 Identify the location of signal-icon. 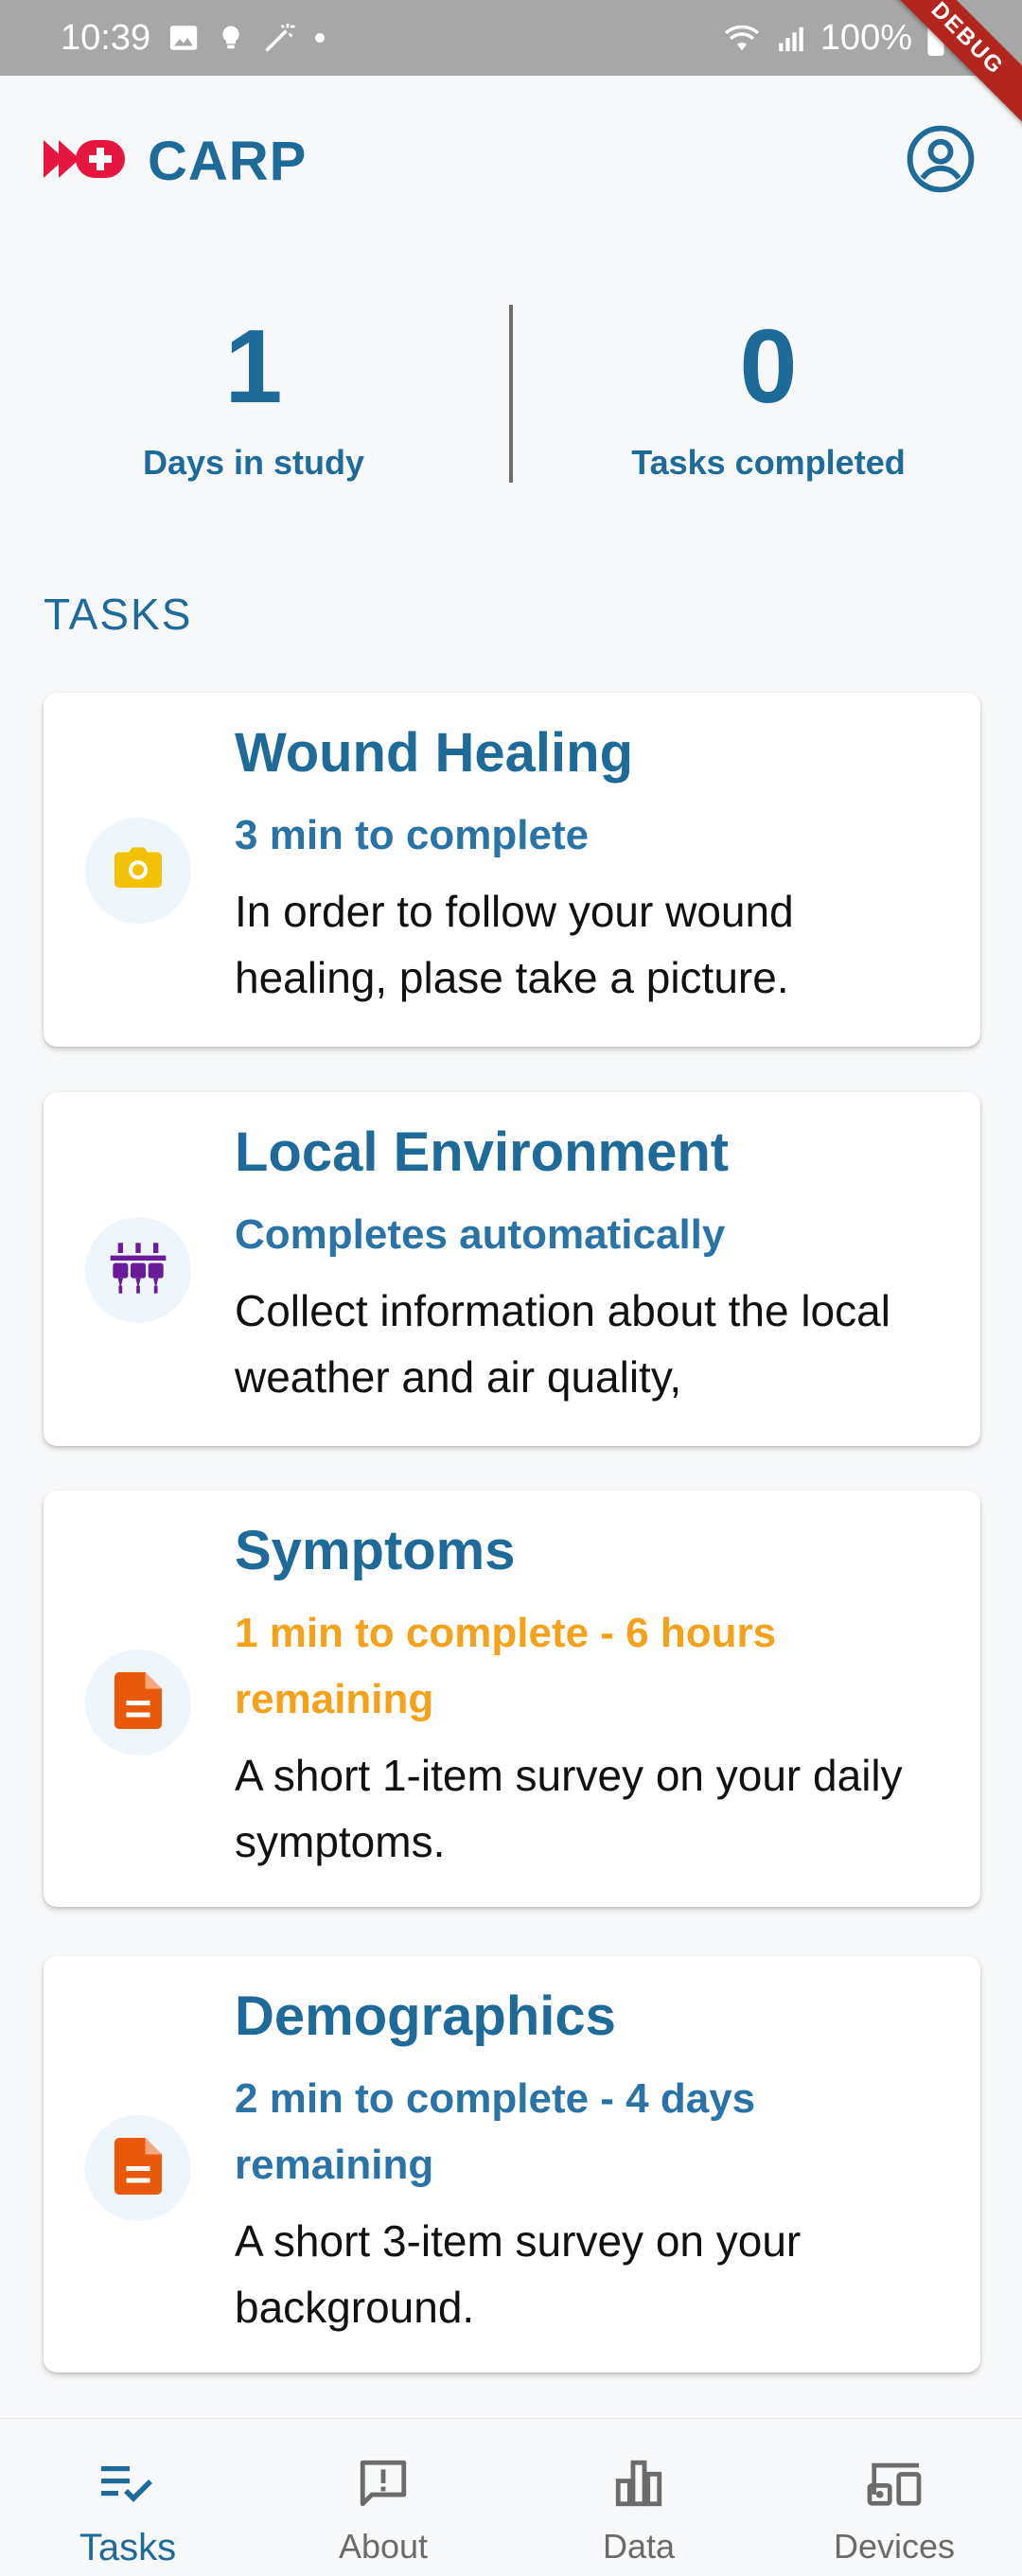
(791, 38).